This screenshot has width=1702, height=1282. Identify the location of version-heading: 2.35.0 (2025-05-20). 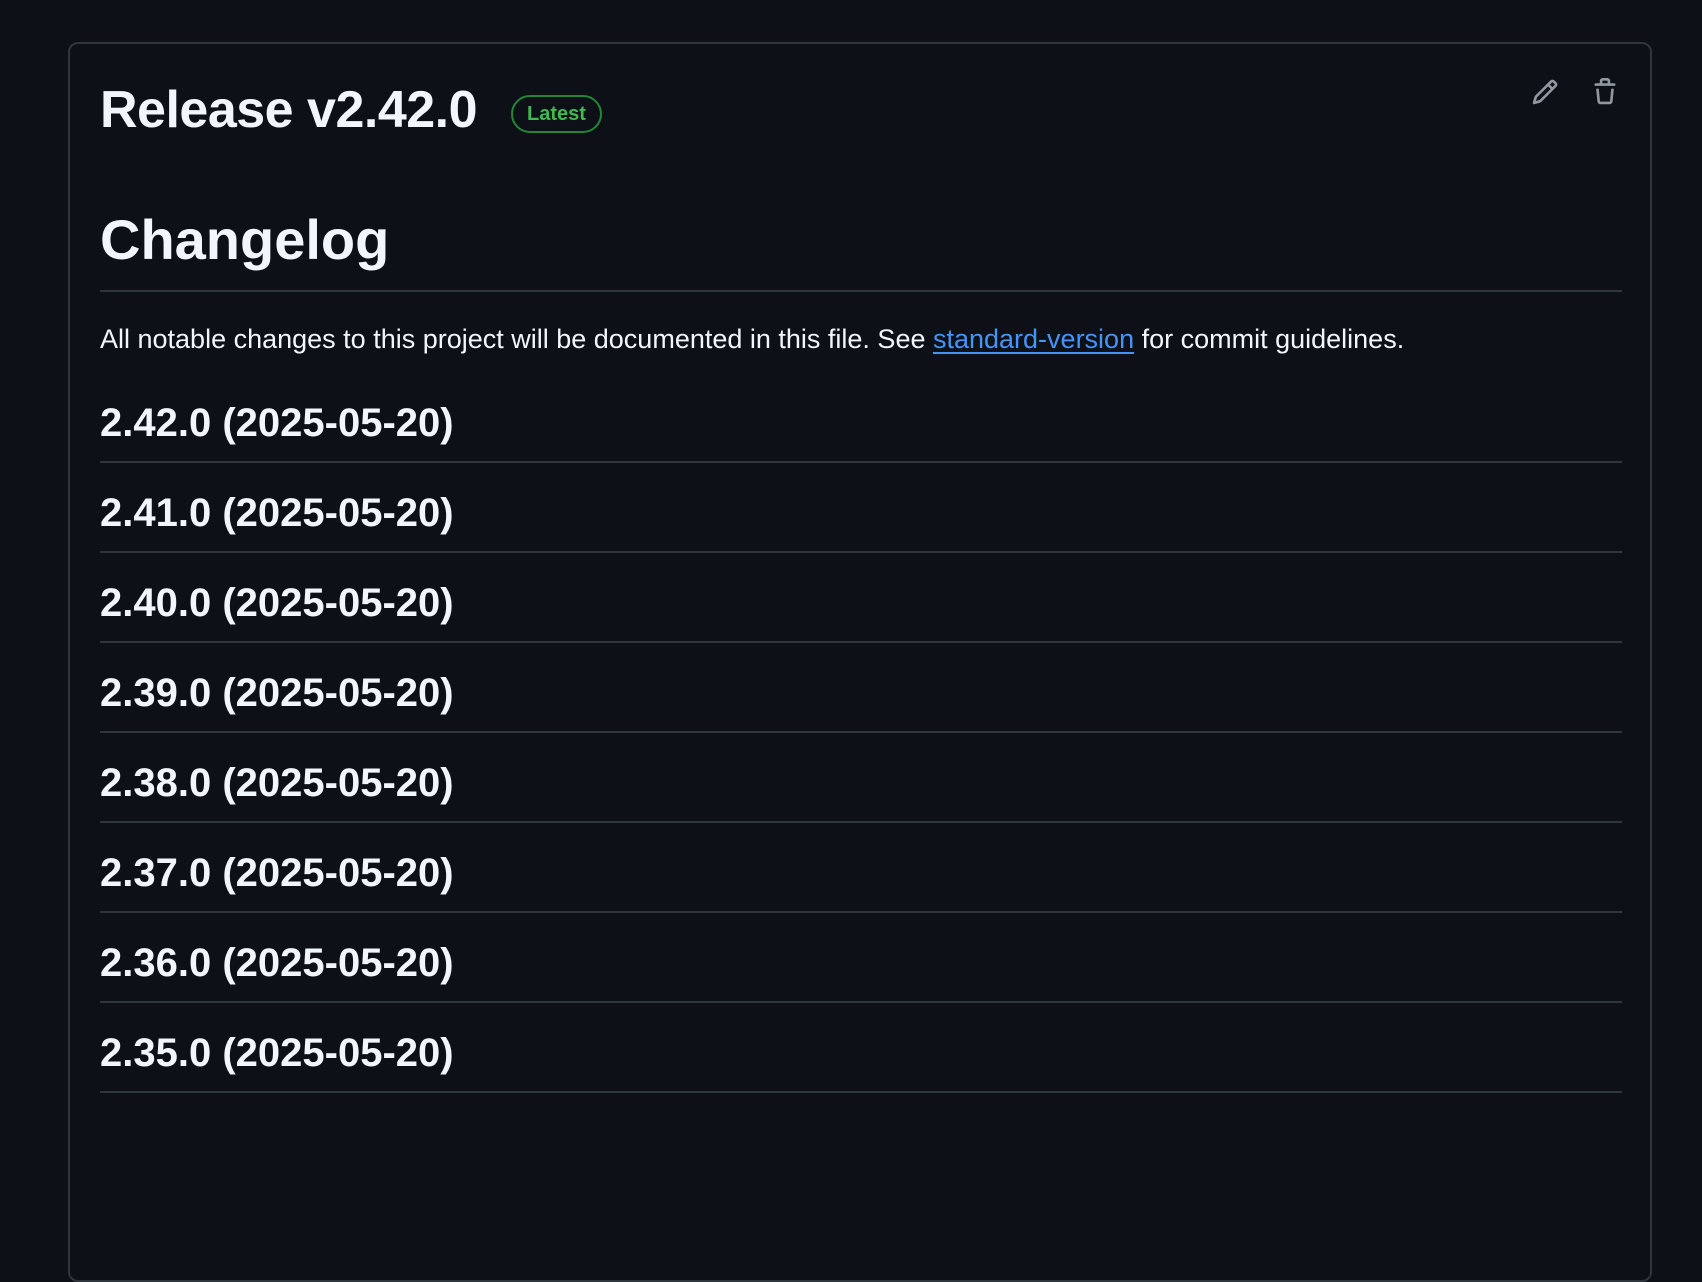
(861, 1048).